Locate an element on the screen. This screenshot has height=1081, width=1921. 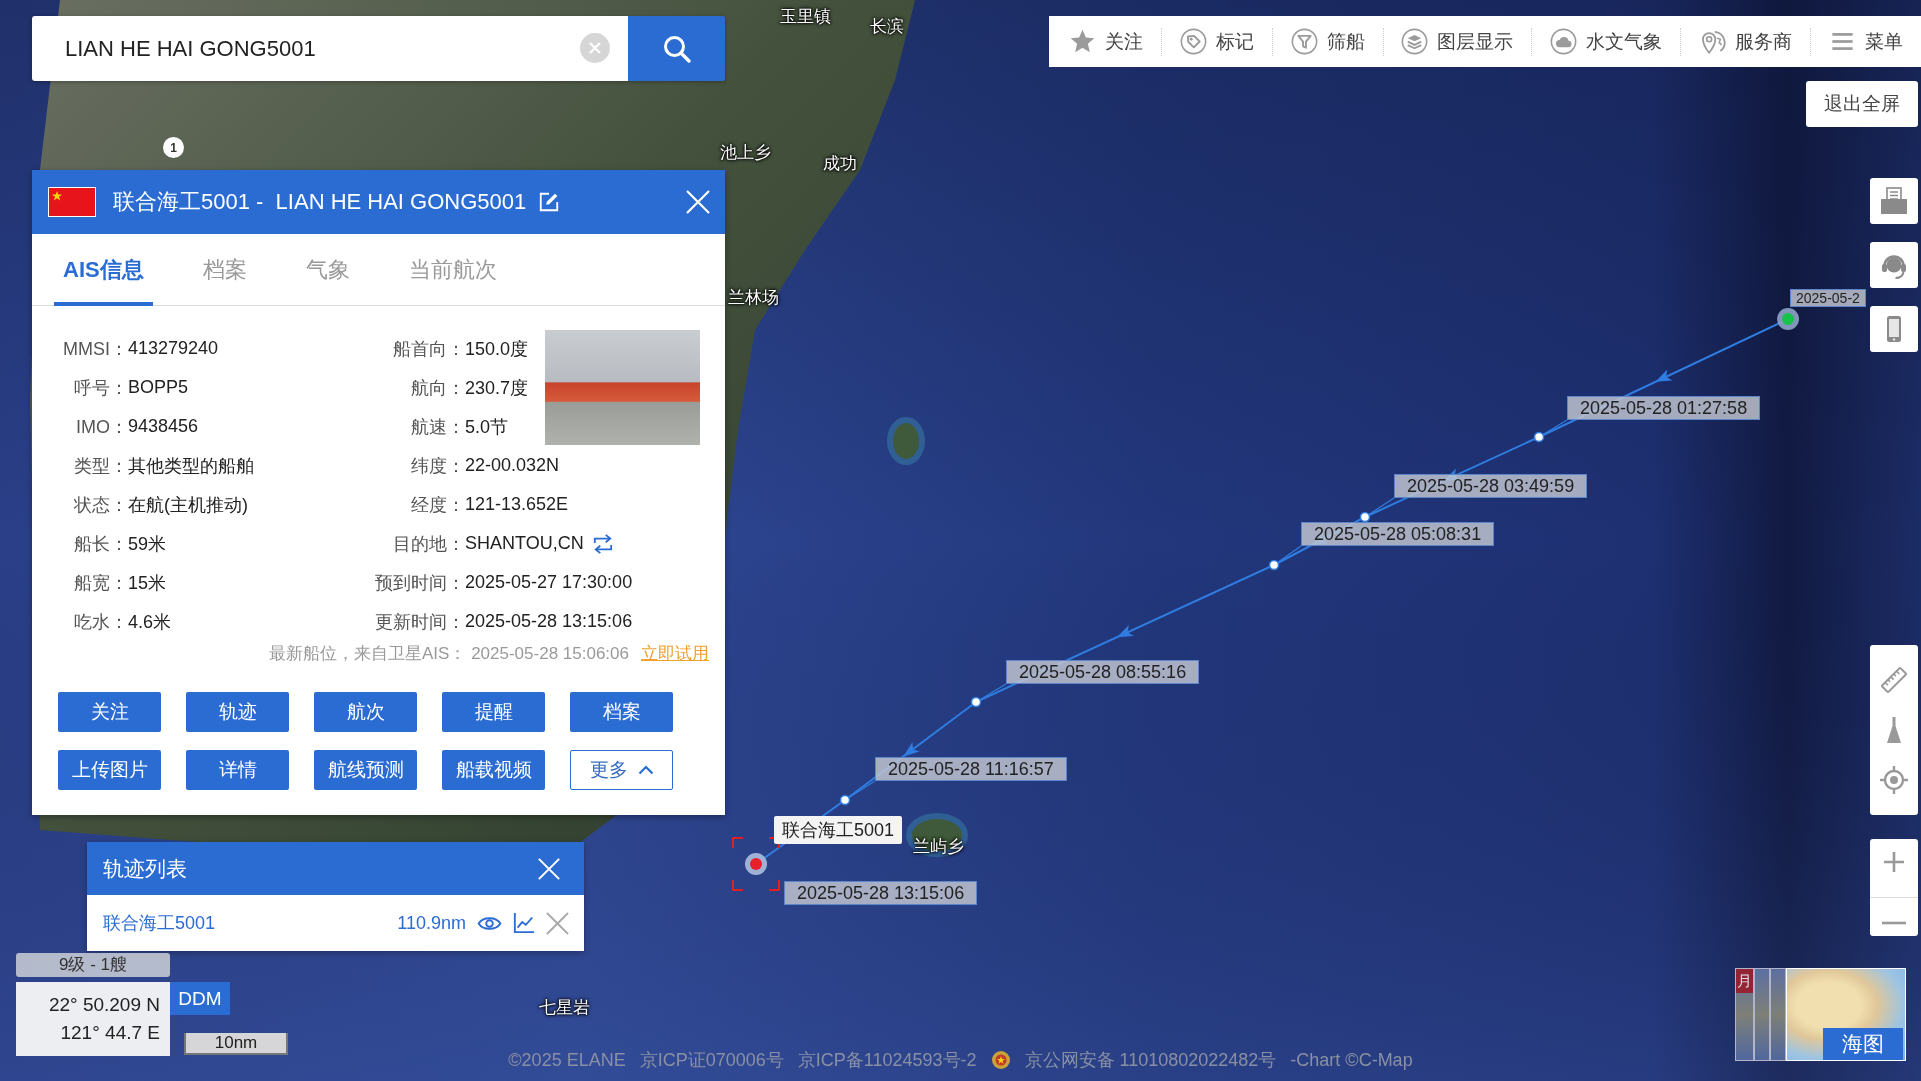
place-label: 池上乡 is located at coordinates (745, 153).